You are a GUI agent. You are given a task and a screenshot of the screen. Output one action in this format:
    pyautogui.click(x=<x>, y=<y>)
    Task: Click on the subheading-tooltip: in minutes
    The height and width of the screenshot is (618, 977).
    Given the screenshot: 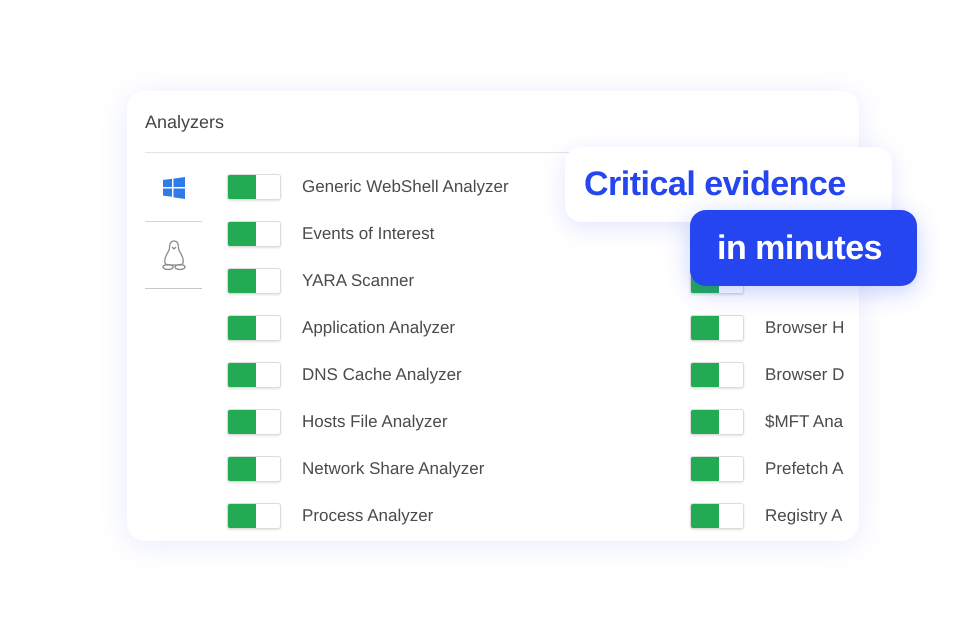 What is the action you would take?
    pyautogui.click(x=803, y=248)
    